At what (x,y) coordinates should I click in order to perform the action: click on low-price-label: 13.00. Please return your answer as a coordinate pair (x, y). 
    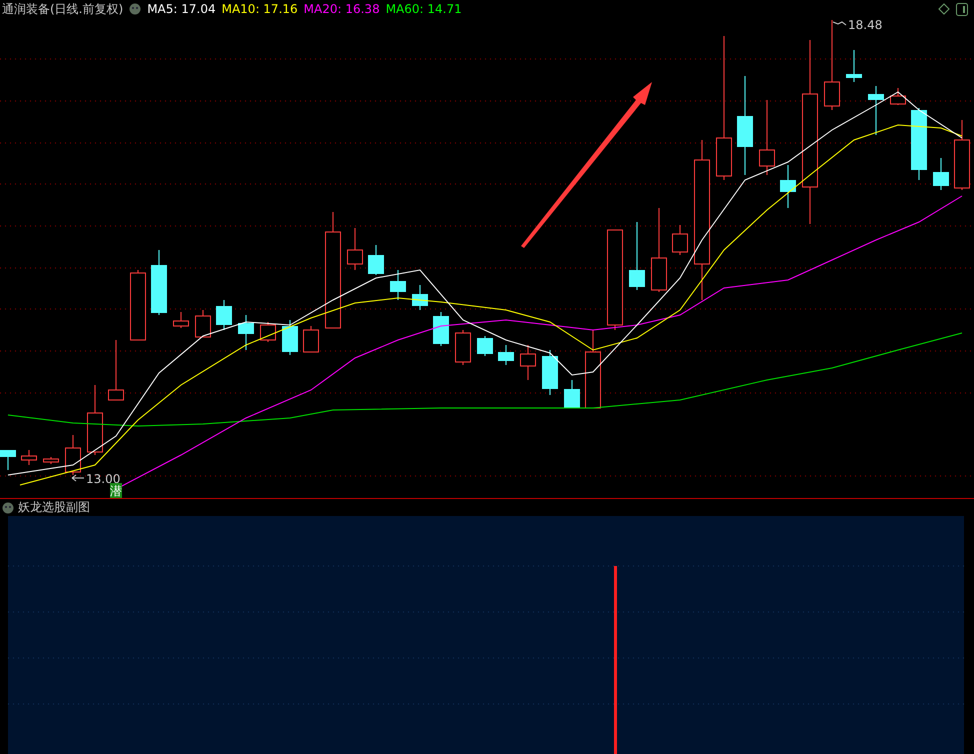
    Looking at the image, I should click on (103, 479).